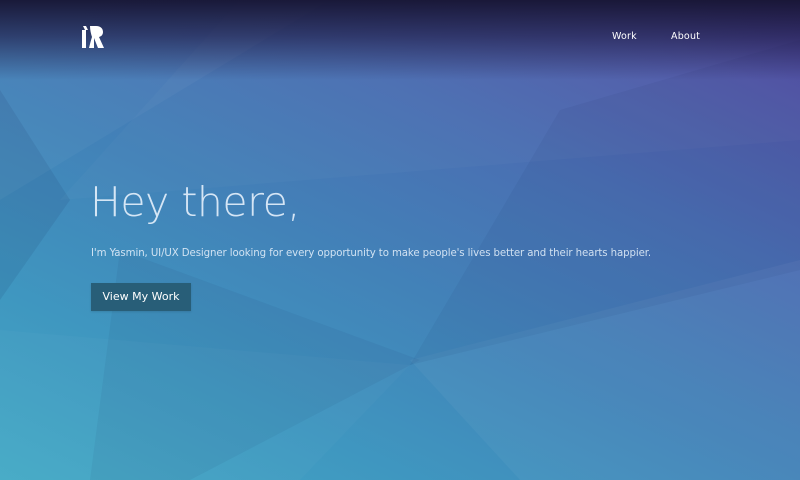  What do you see at coordinates (660, 38) in the screenshot?
I see `main-nav: Work About` at bounding box center [660, 38].